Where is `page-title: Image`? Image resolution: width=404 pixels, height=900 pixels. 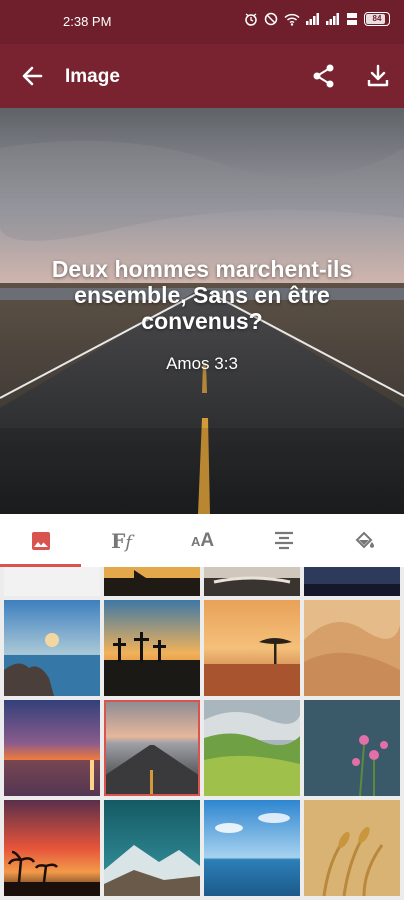 page-title: Image is located at coordinates (92, 76).